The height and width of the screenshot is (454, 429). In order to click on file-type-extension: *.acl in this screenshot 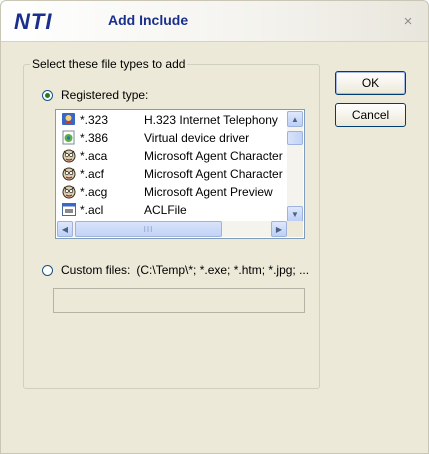, I will do `click(92, 209)`.